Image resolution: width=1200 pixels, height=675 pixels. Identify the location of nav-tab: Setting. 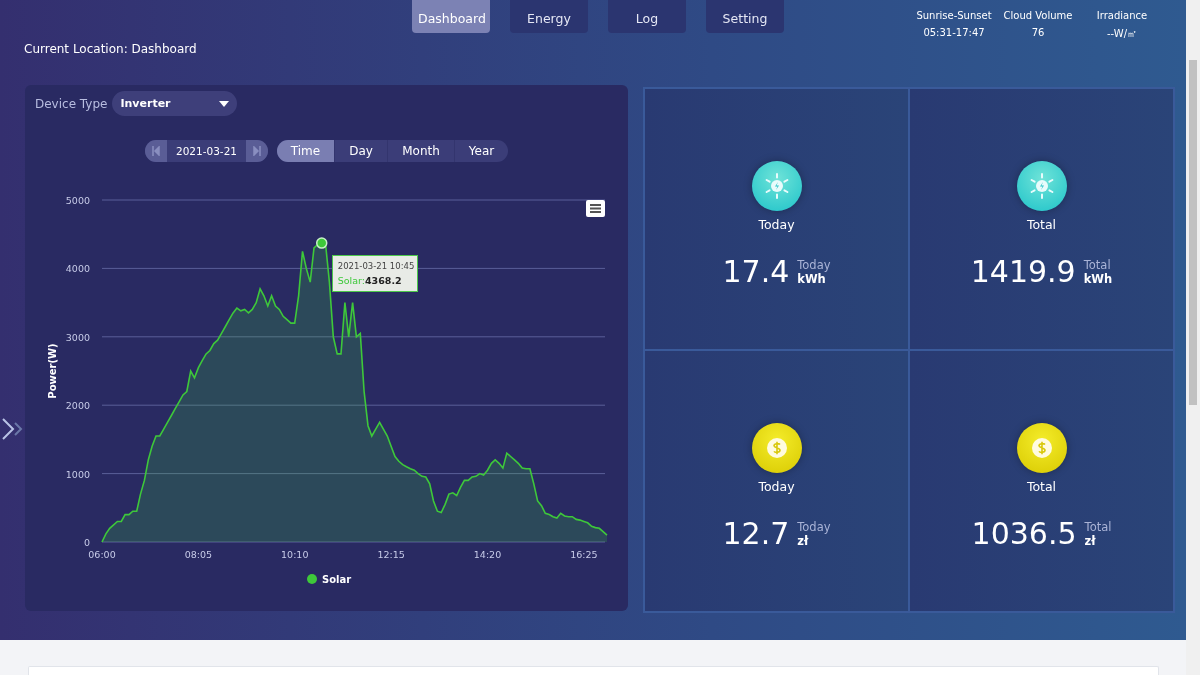
(745, 16).